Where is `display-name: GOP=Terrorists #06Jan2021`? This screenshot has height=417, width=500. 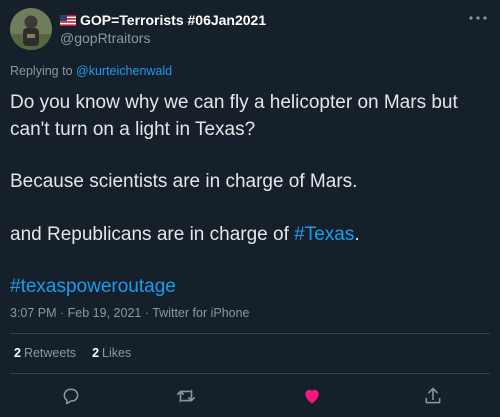 display-name: GOP=Terrorists #06Jan2021 is located at coordinates (163, 20).